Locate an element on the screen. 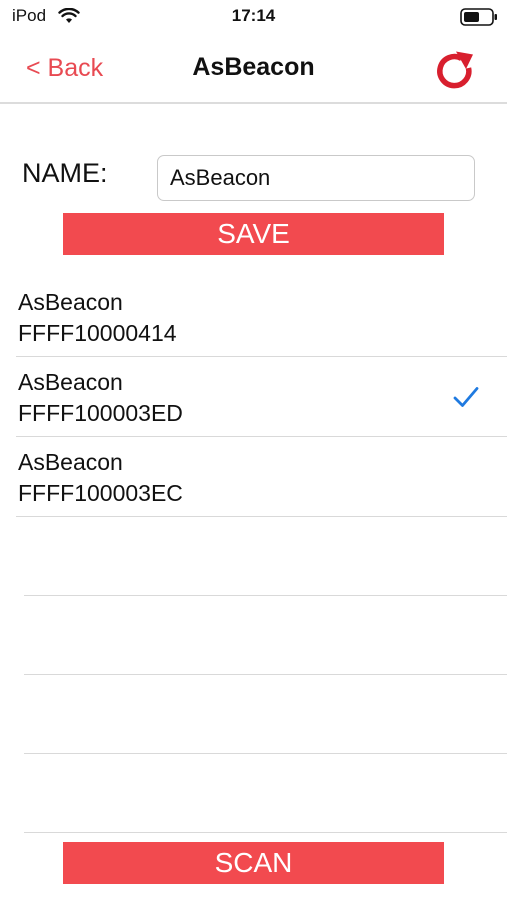 The width and height of the screenshot is (507, 900). device-id: FFFF10000414 is located at coordinates (97, 333).